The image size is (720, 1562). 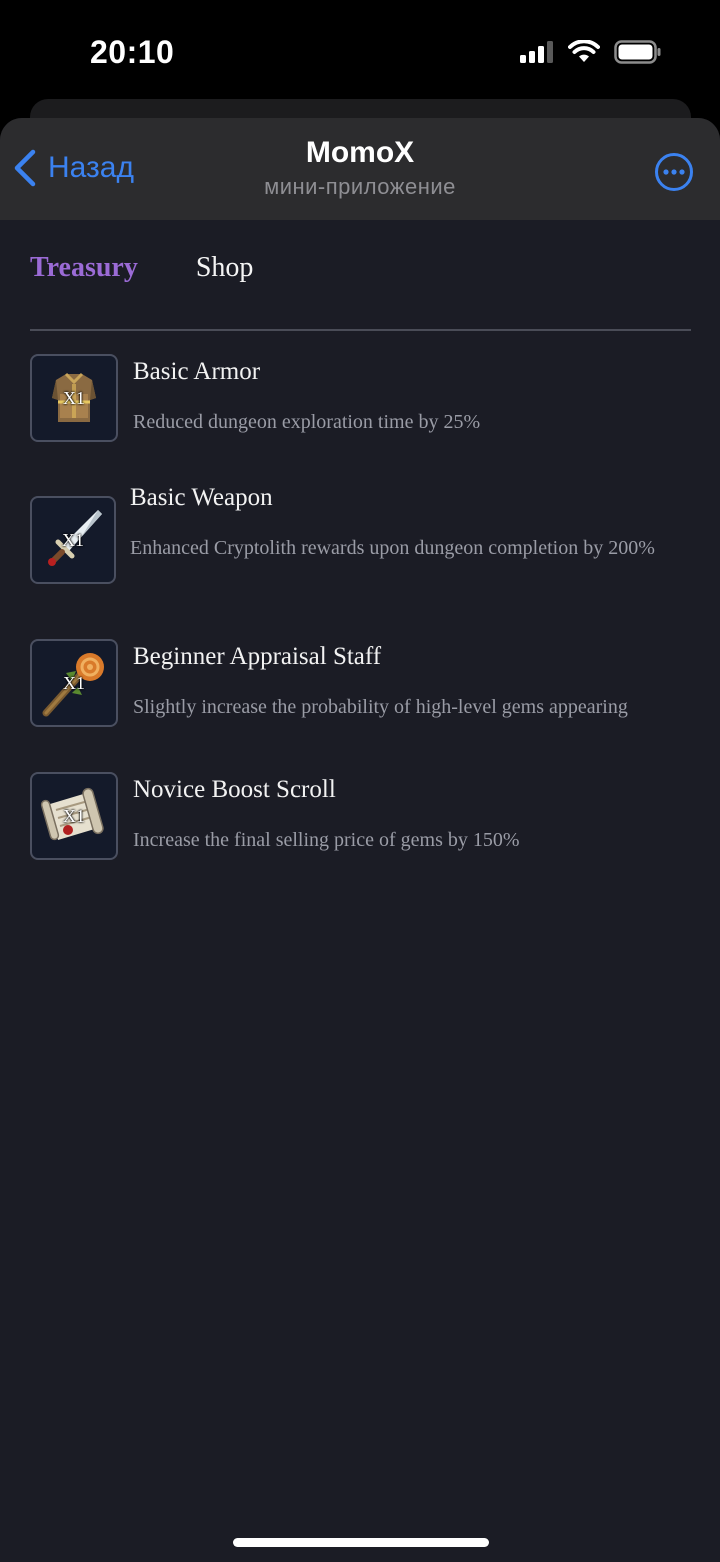 I want to click on home-indicator, so click(x=361, y=1542).